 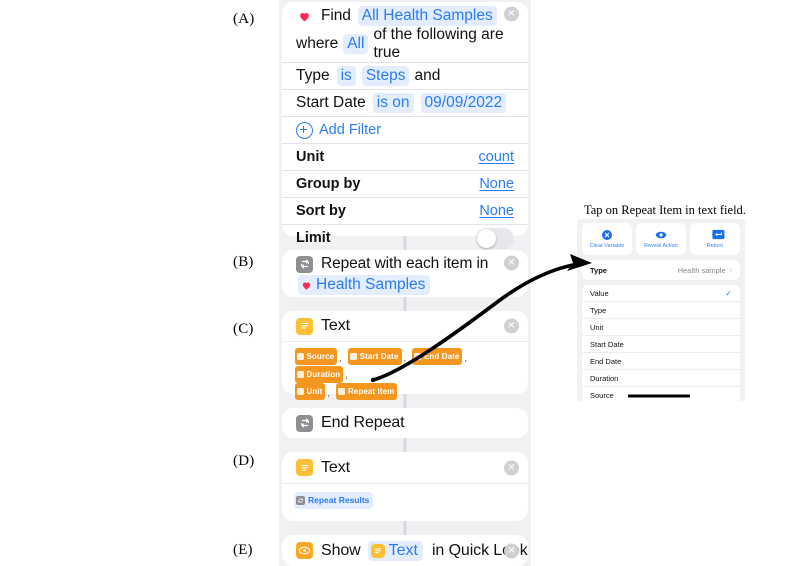 I want to click on variable-token: Source, so click(x=316, y=356).